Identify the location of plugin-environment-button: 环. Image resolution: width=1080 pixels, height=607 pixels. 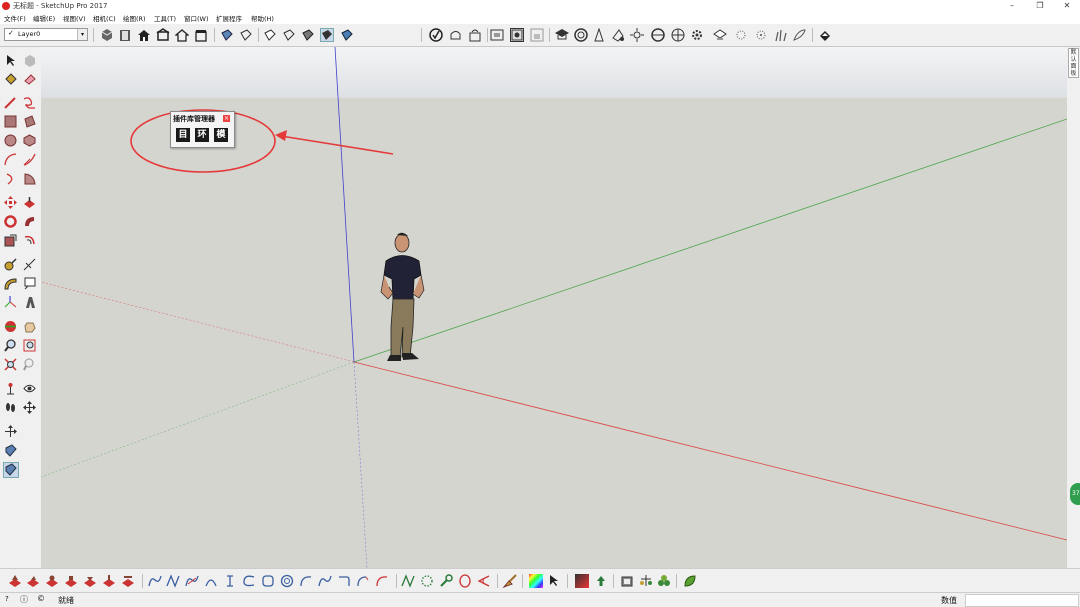
(202, 135).